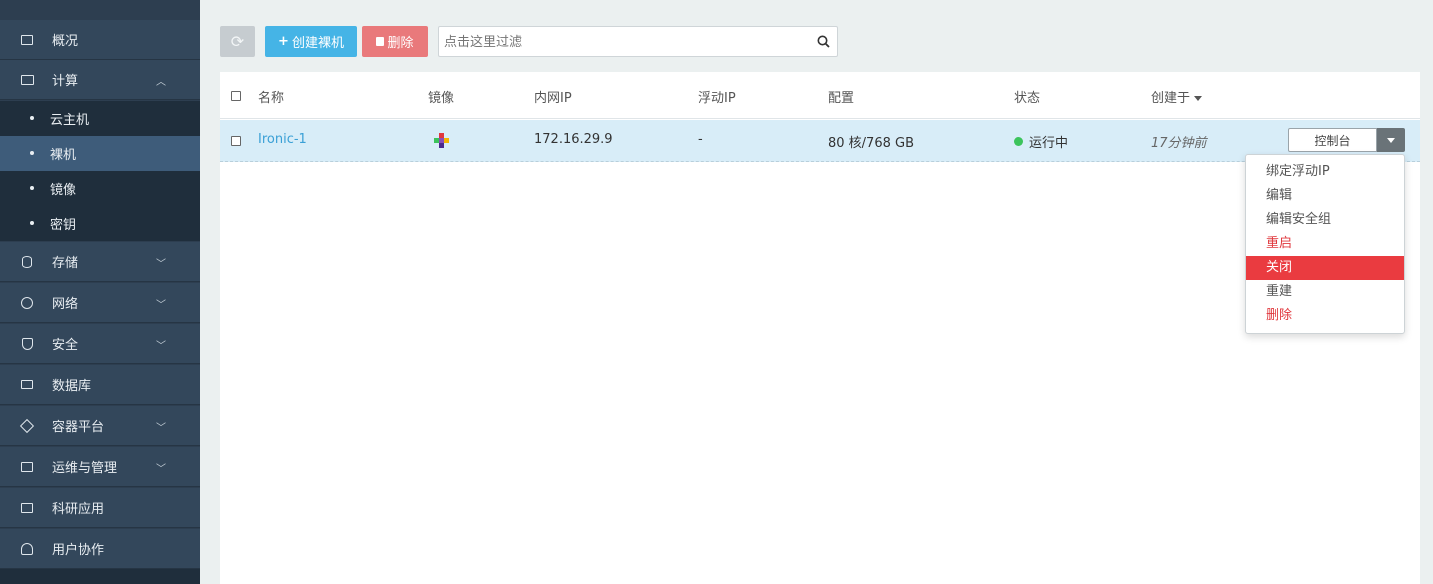  I want to click on sidebar-item-research: 科研应用, so click(100, 508).